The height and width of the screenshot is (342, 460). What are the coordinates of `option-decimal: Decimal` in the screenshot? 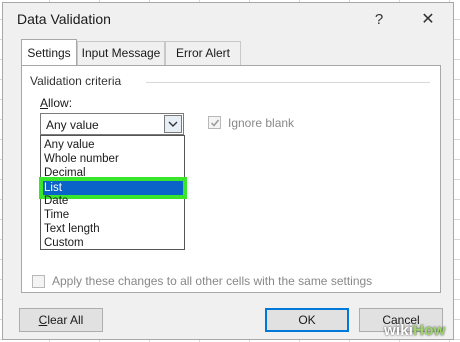 It's located at (113, 173).